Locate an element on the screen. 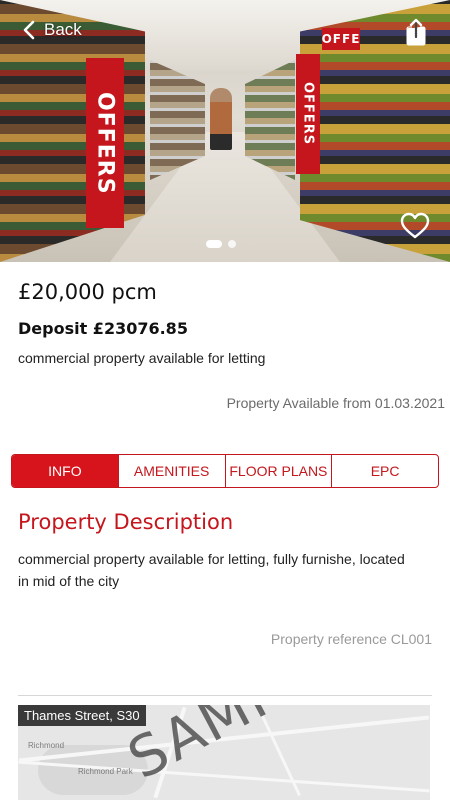  property-reference: Property reference CL001 is located at coordinates (351, 639).